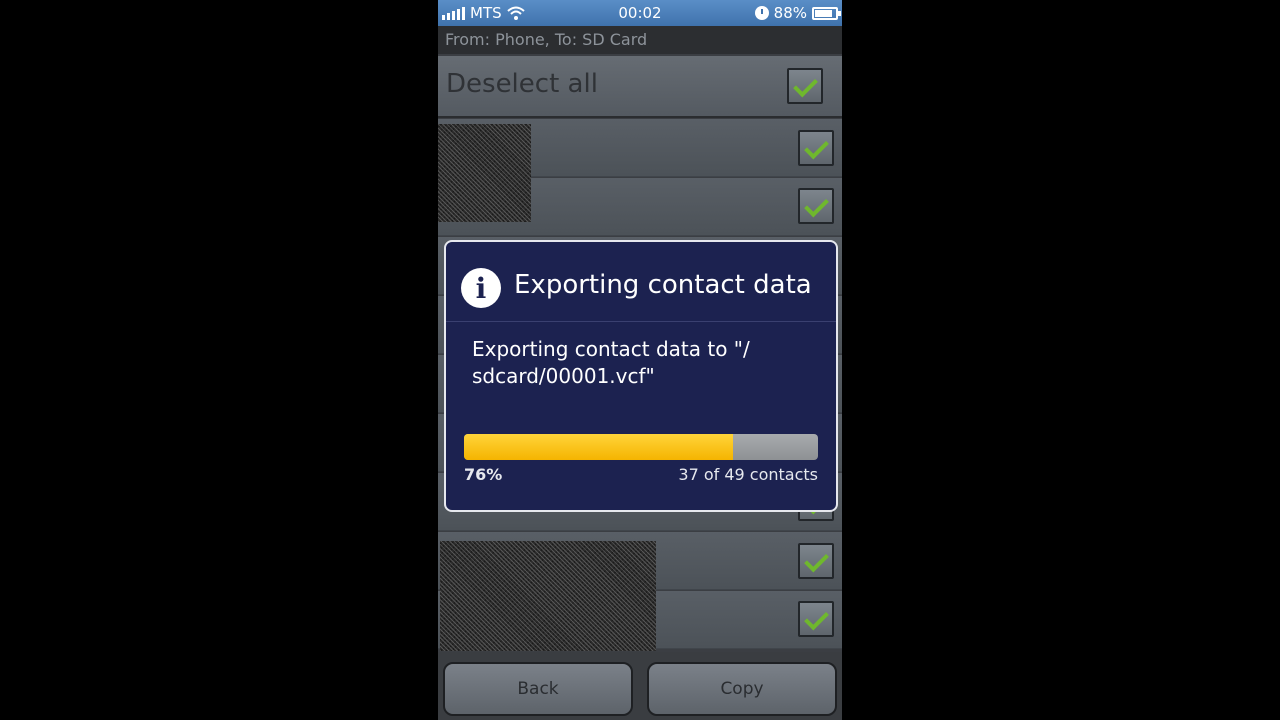  Describe the element at coordinates (790, 13) in the screenshot. I see `battery-percent: 88%` at that location.